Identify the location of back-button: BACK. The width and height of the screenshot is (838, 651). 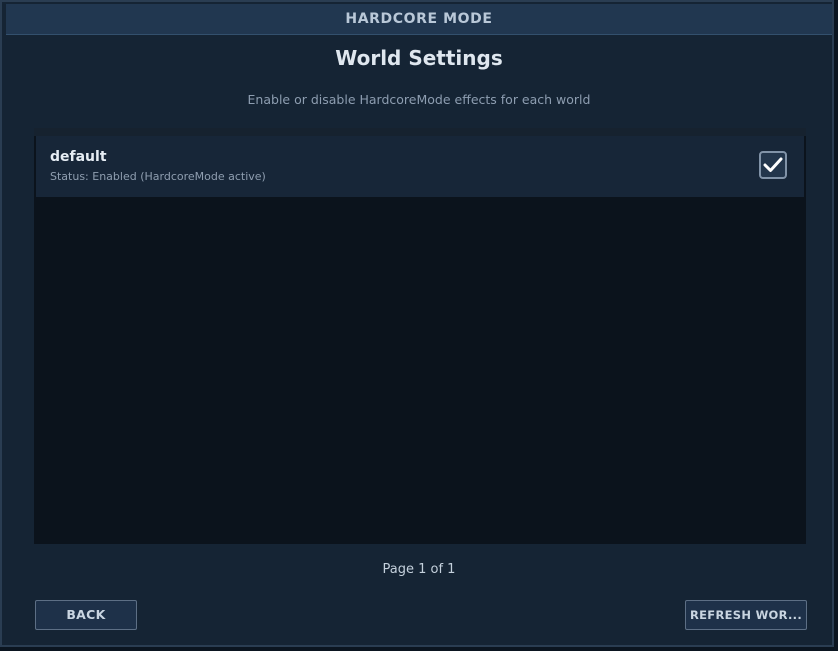
(86, 615).